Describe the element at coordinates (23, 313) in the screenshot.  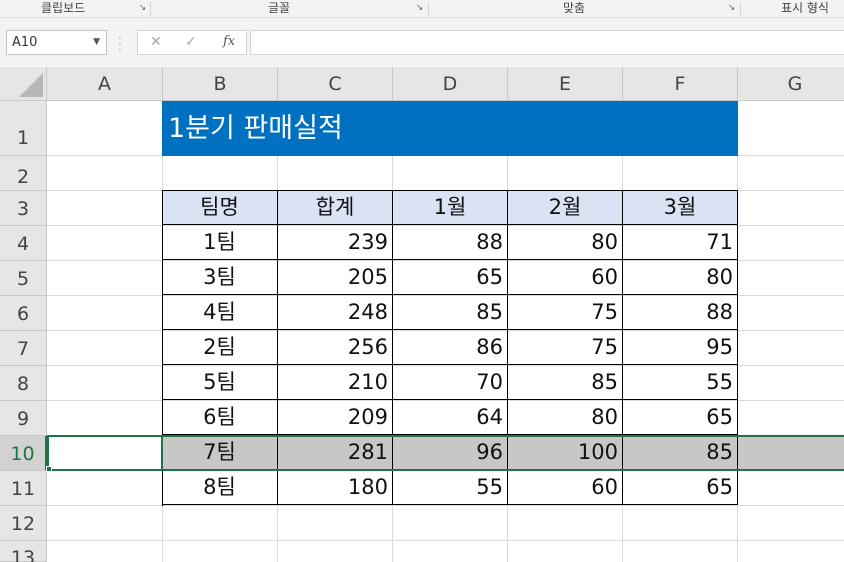
I see `row-header-6: 6` at that location.